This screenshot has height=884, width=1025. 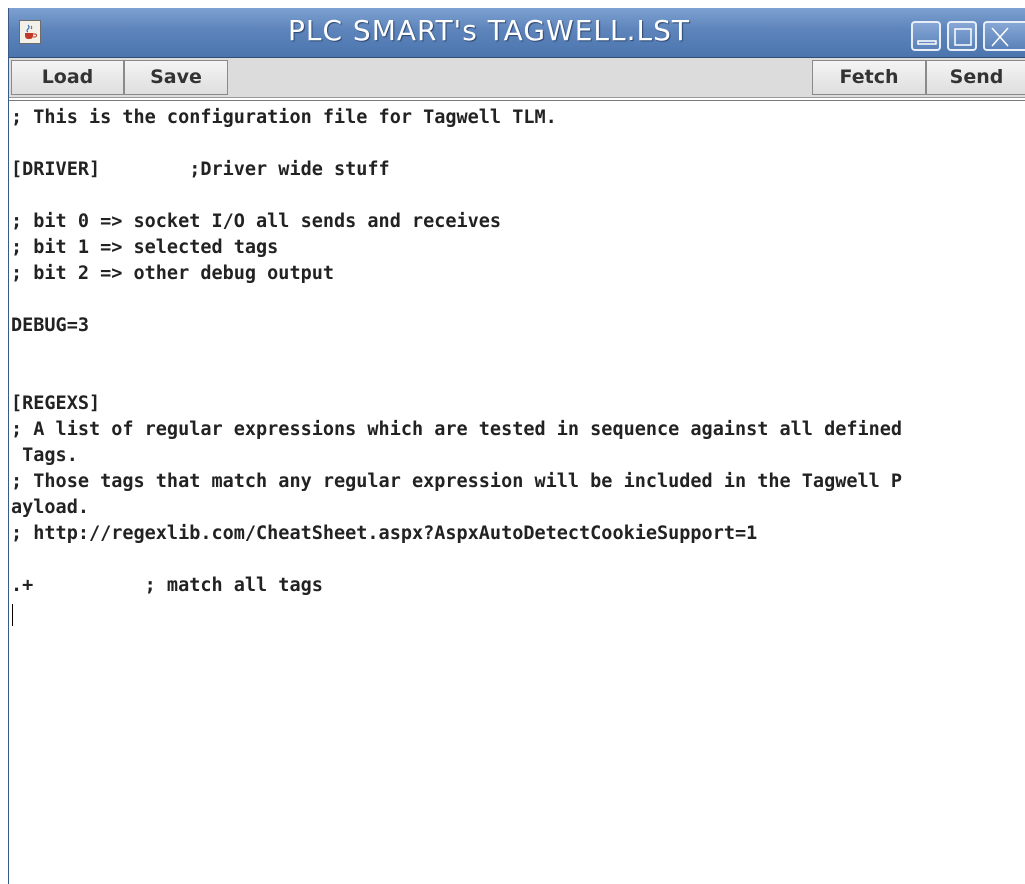 I want to click on minimize-icon, so click(x=927, y=42).